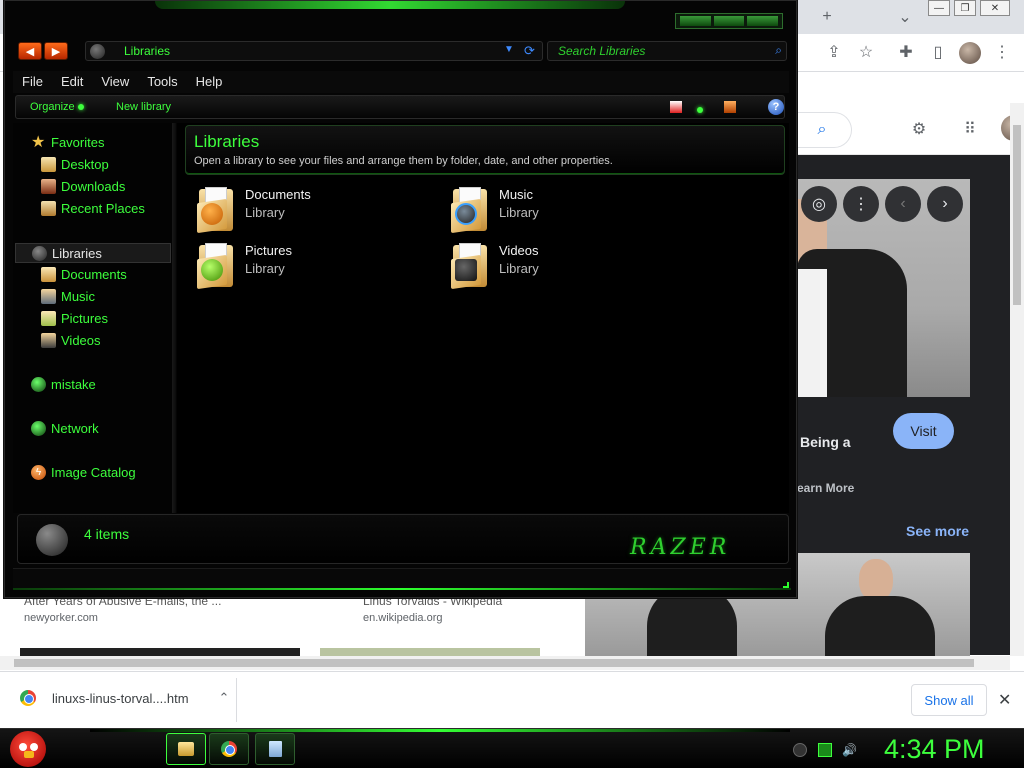 The image size is (1024, 768). I want to click on preview-pane-icon, so click(730, 107).